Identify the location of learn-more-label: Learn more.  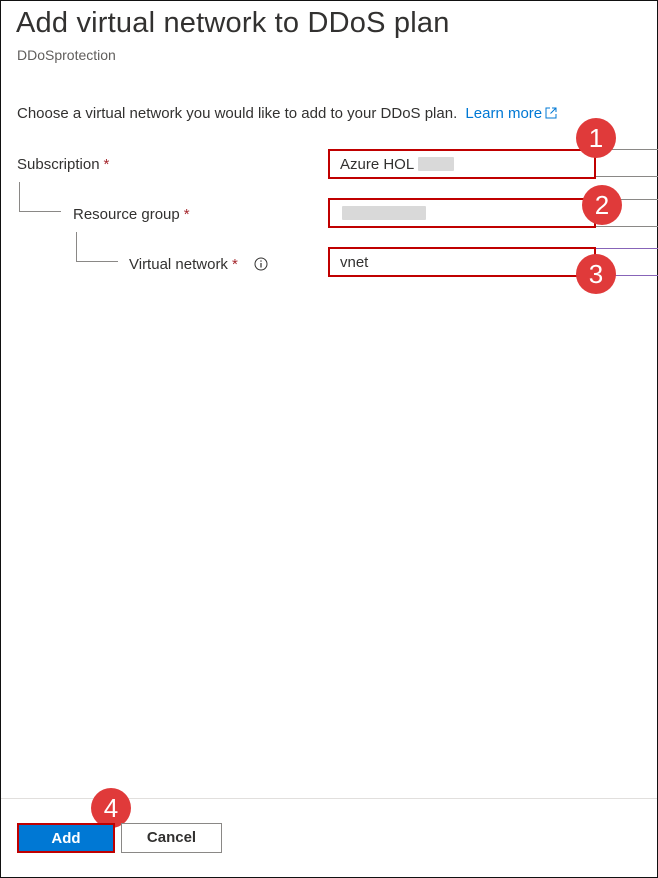
(504, 113).